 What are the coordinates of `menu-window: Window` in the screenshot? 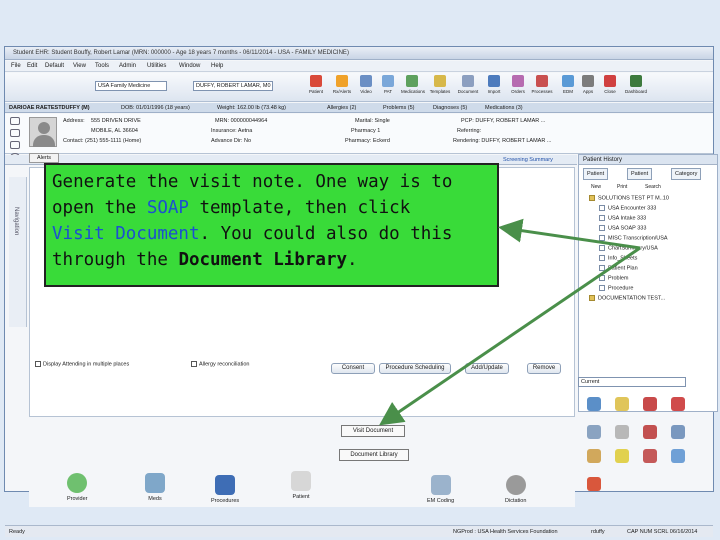 It's located at (189, 66).